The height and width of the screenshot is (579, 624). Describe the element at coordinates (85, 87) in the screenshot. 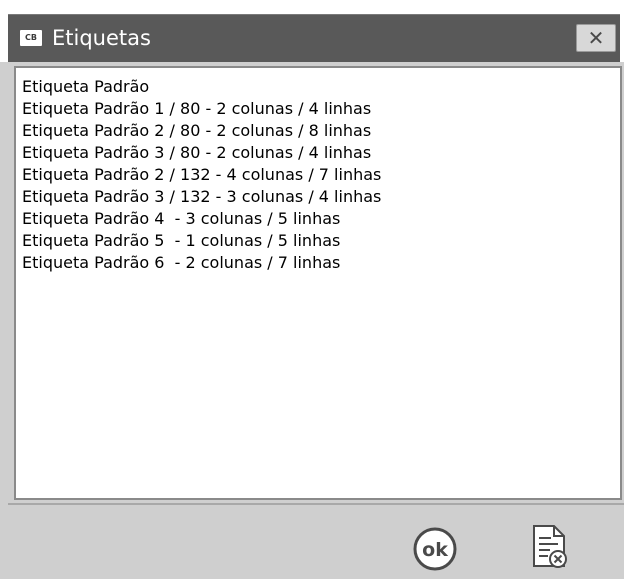

I see `list-item: Etiqueta Padrão` at that location.